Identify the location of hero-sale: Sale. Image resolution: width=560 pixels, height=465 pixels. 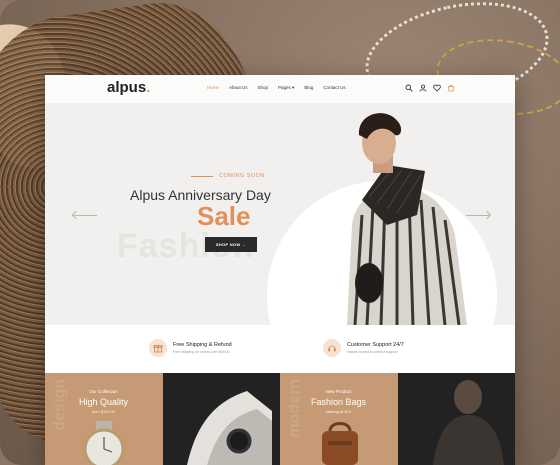
(224, 216).